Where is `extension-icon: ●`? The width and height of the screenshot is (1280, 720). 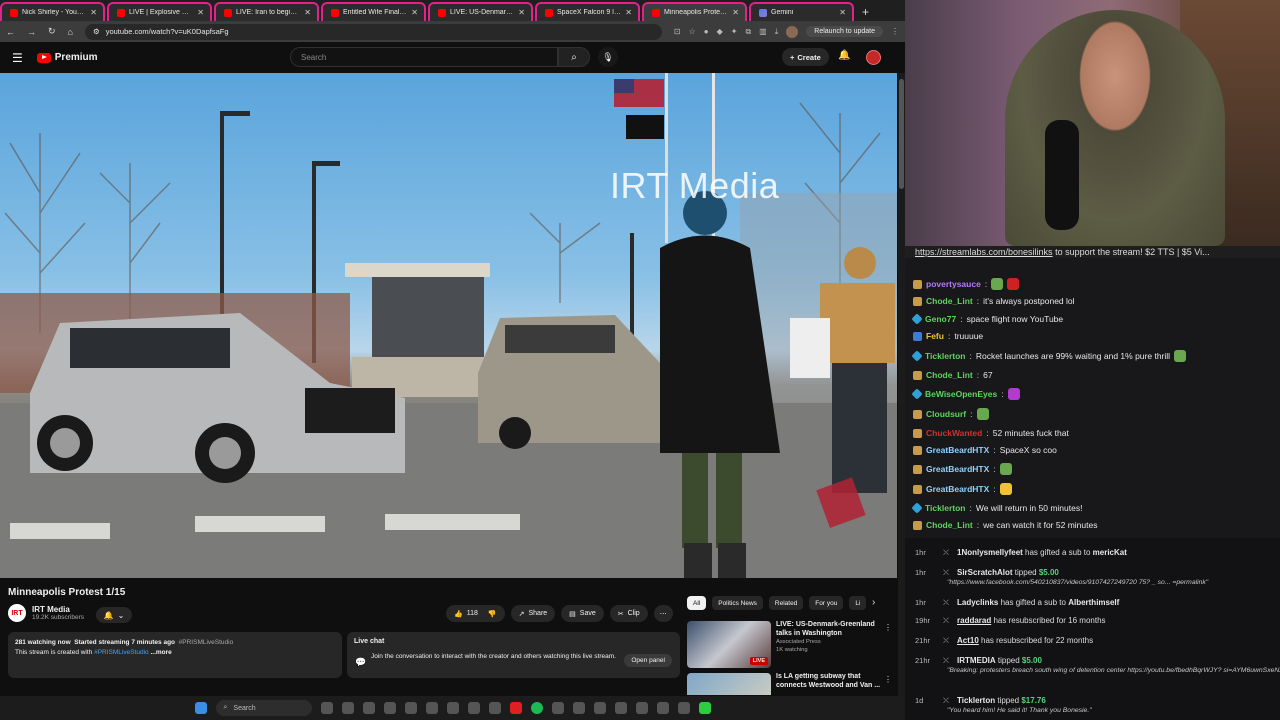
extension-icon: ● is located at coordinates (706, 31).